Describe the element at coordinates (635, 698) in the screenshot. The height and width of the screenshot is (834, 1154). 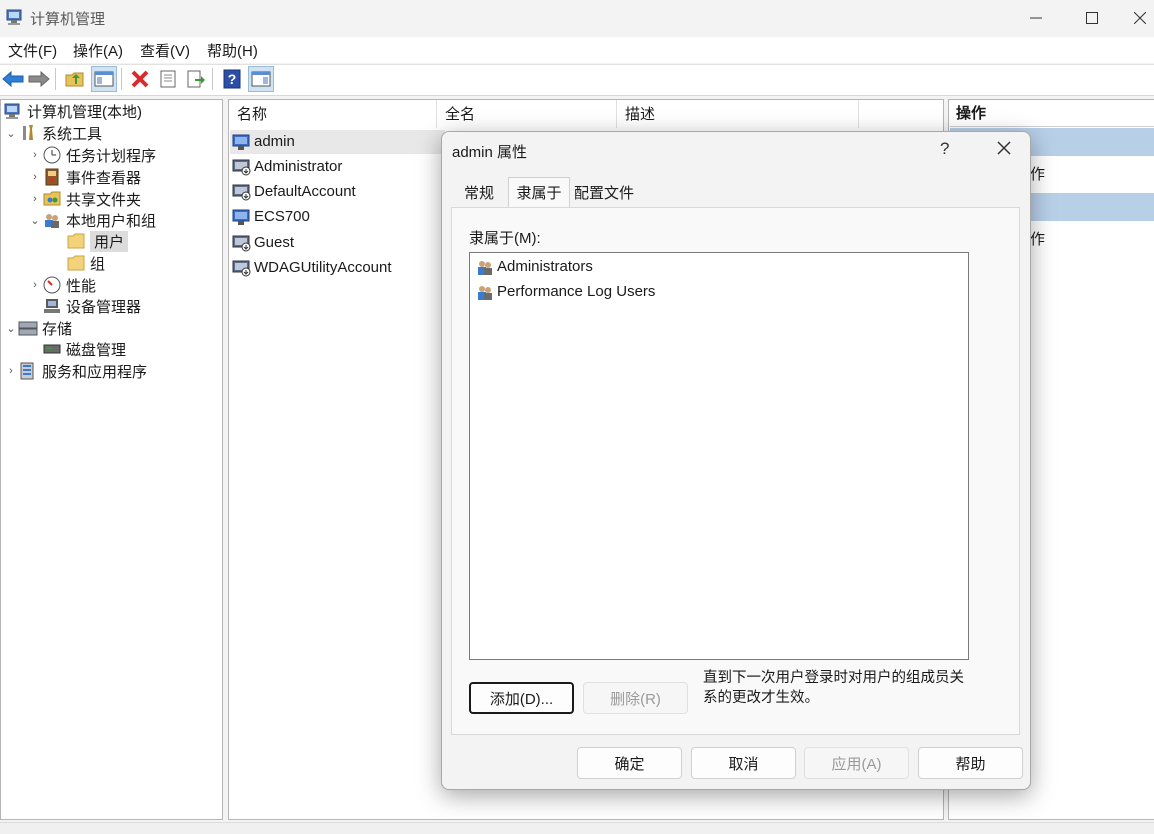
I see `remove-button: 删除(R)` at that location.